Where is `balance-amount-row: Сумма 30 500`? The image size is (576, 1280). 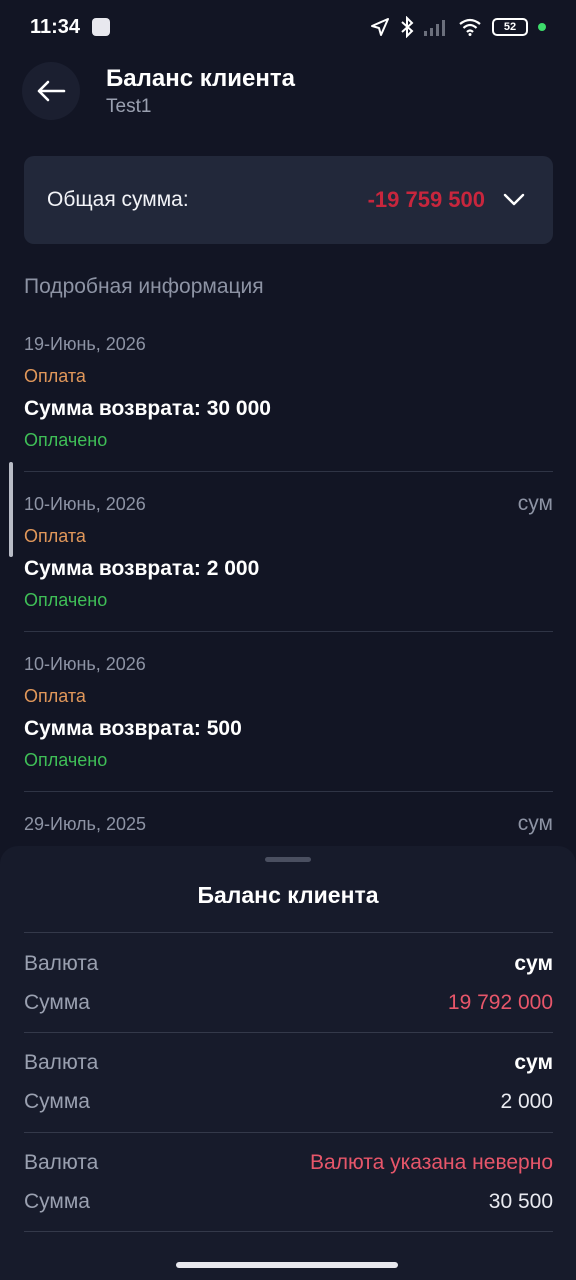 balance-amount-row: Сумма 30 500 is located at coordinates (288, 1202).